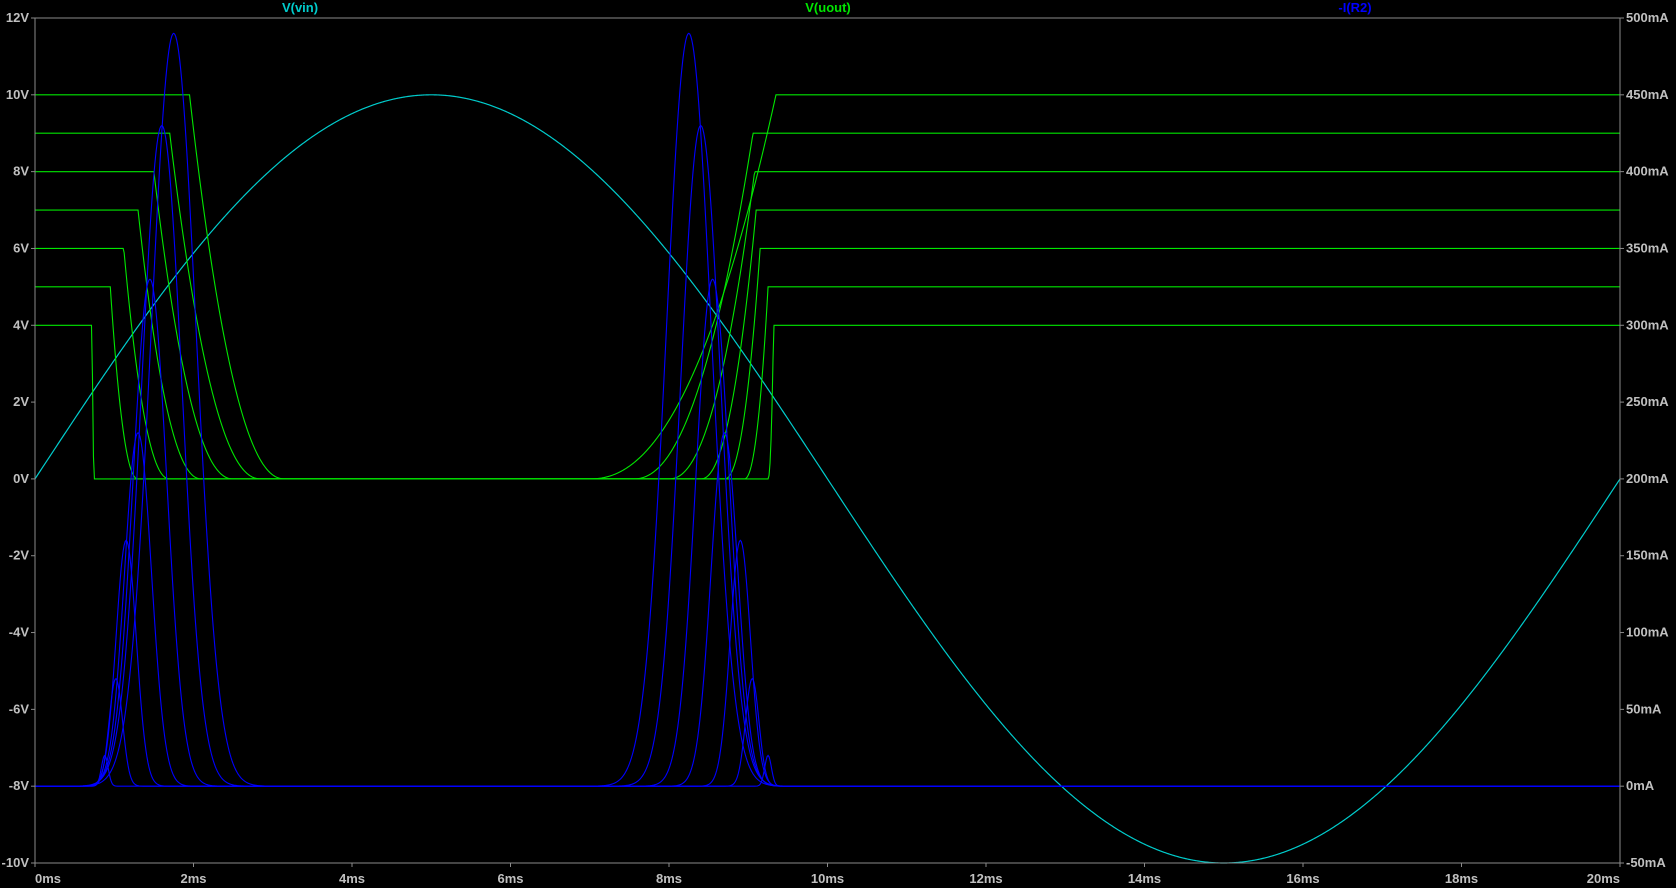 The width and height of the screenshot is (1676, 888). I want to click on x-tick-label: 14ms, so click(1144, 878).